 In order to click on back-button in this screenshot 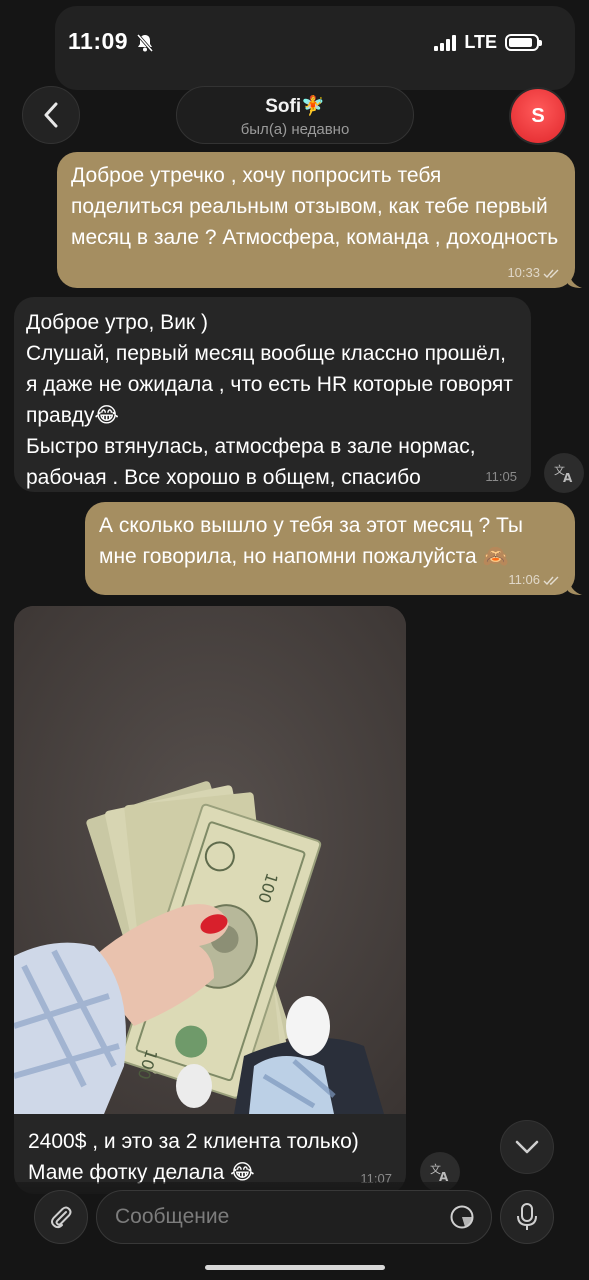, I will do `click(51, 115)`.